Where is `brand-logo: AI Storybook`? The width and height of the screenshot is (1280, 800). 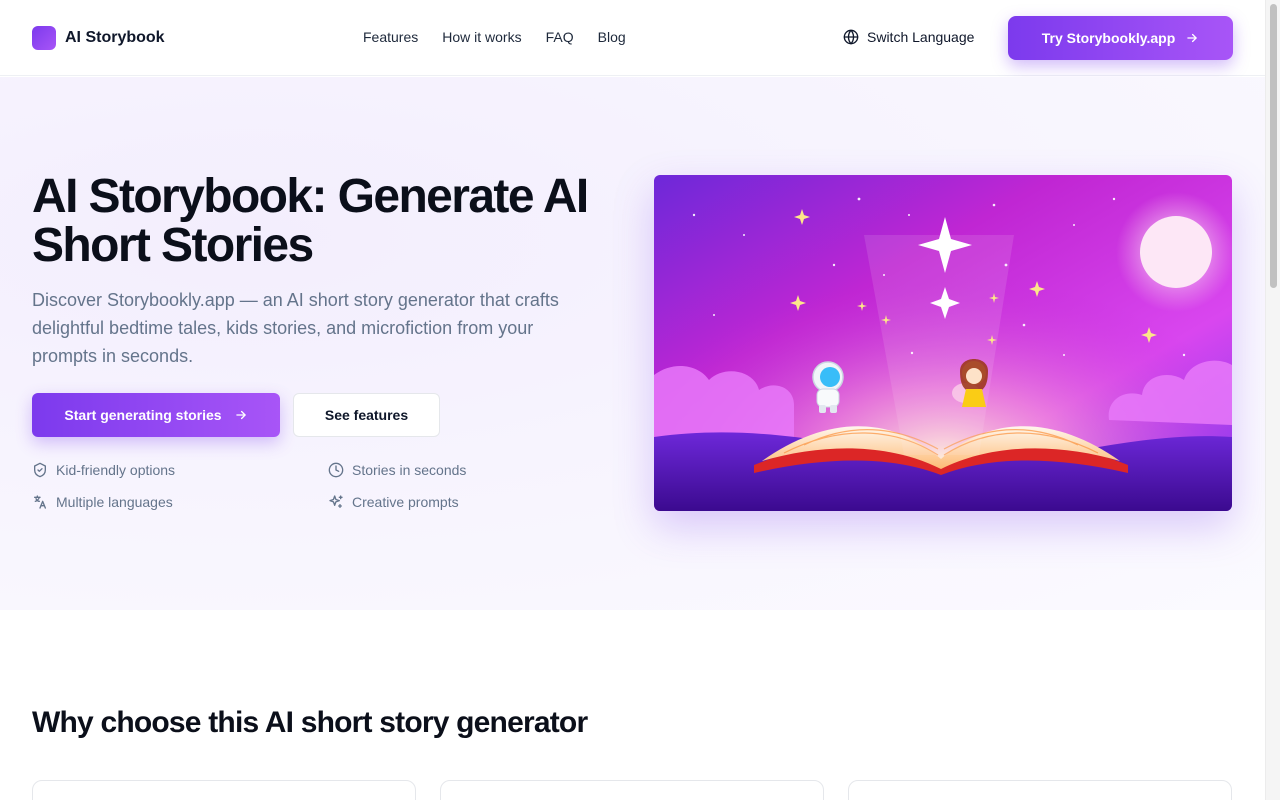 brand-logo: AI Storybook is located at coordinates (98, 38).